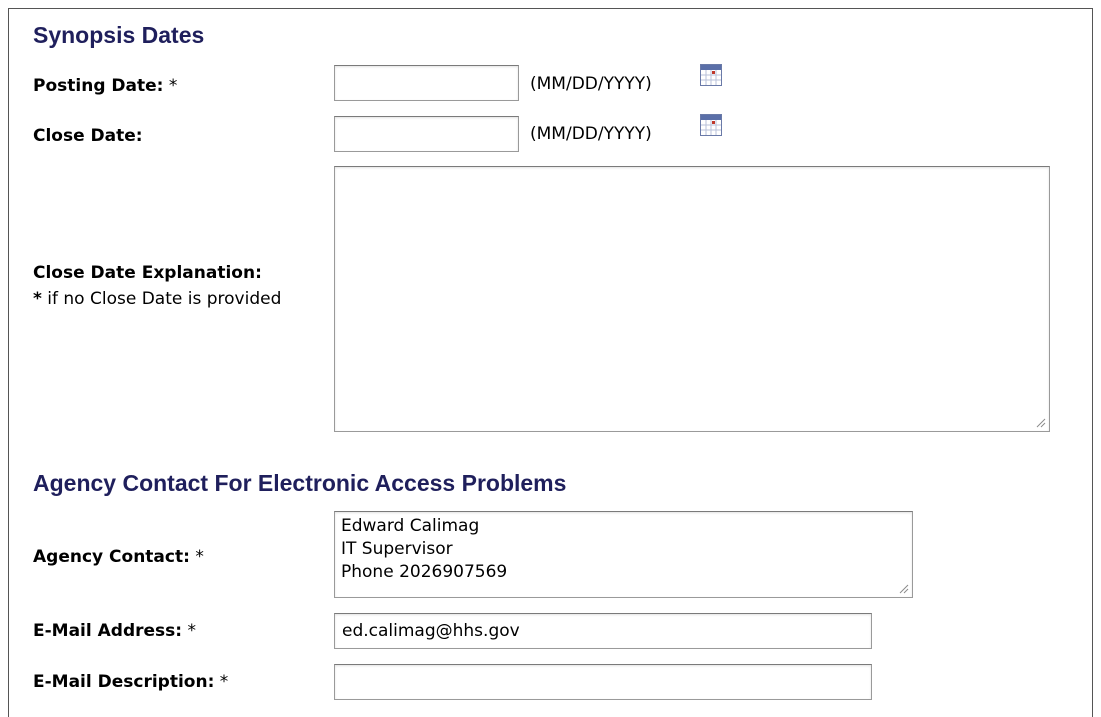 The width and height of the screenshot is (1101, 717). I want to click on email-address-input, so click(603, 631).